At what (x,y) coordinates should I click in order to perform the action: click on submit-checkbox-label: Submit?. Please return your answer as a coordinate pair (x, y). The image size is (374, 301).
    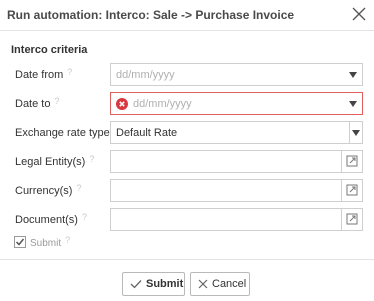
    Looking at the image, I should click on (50, 242).